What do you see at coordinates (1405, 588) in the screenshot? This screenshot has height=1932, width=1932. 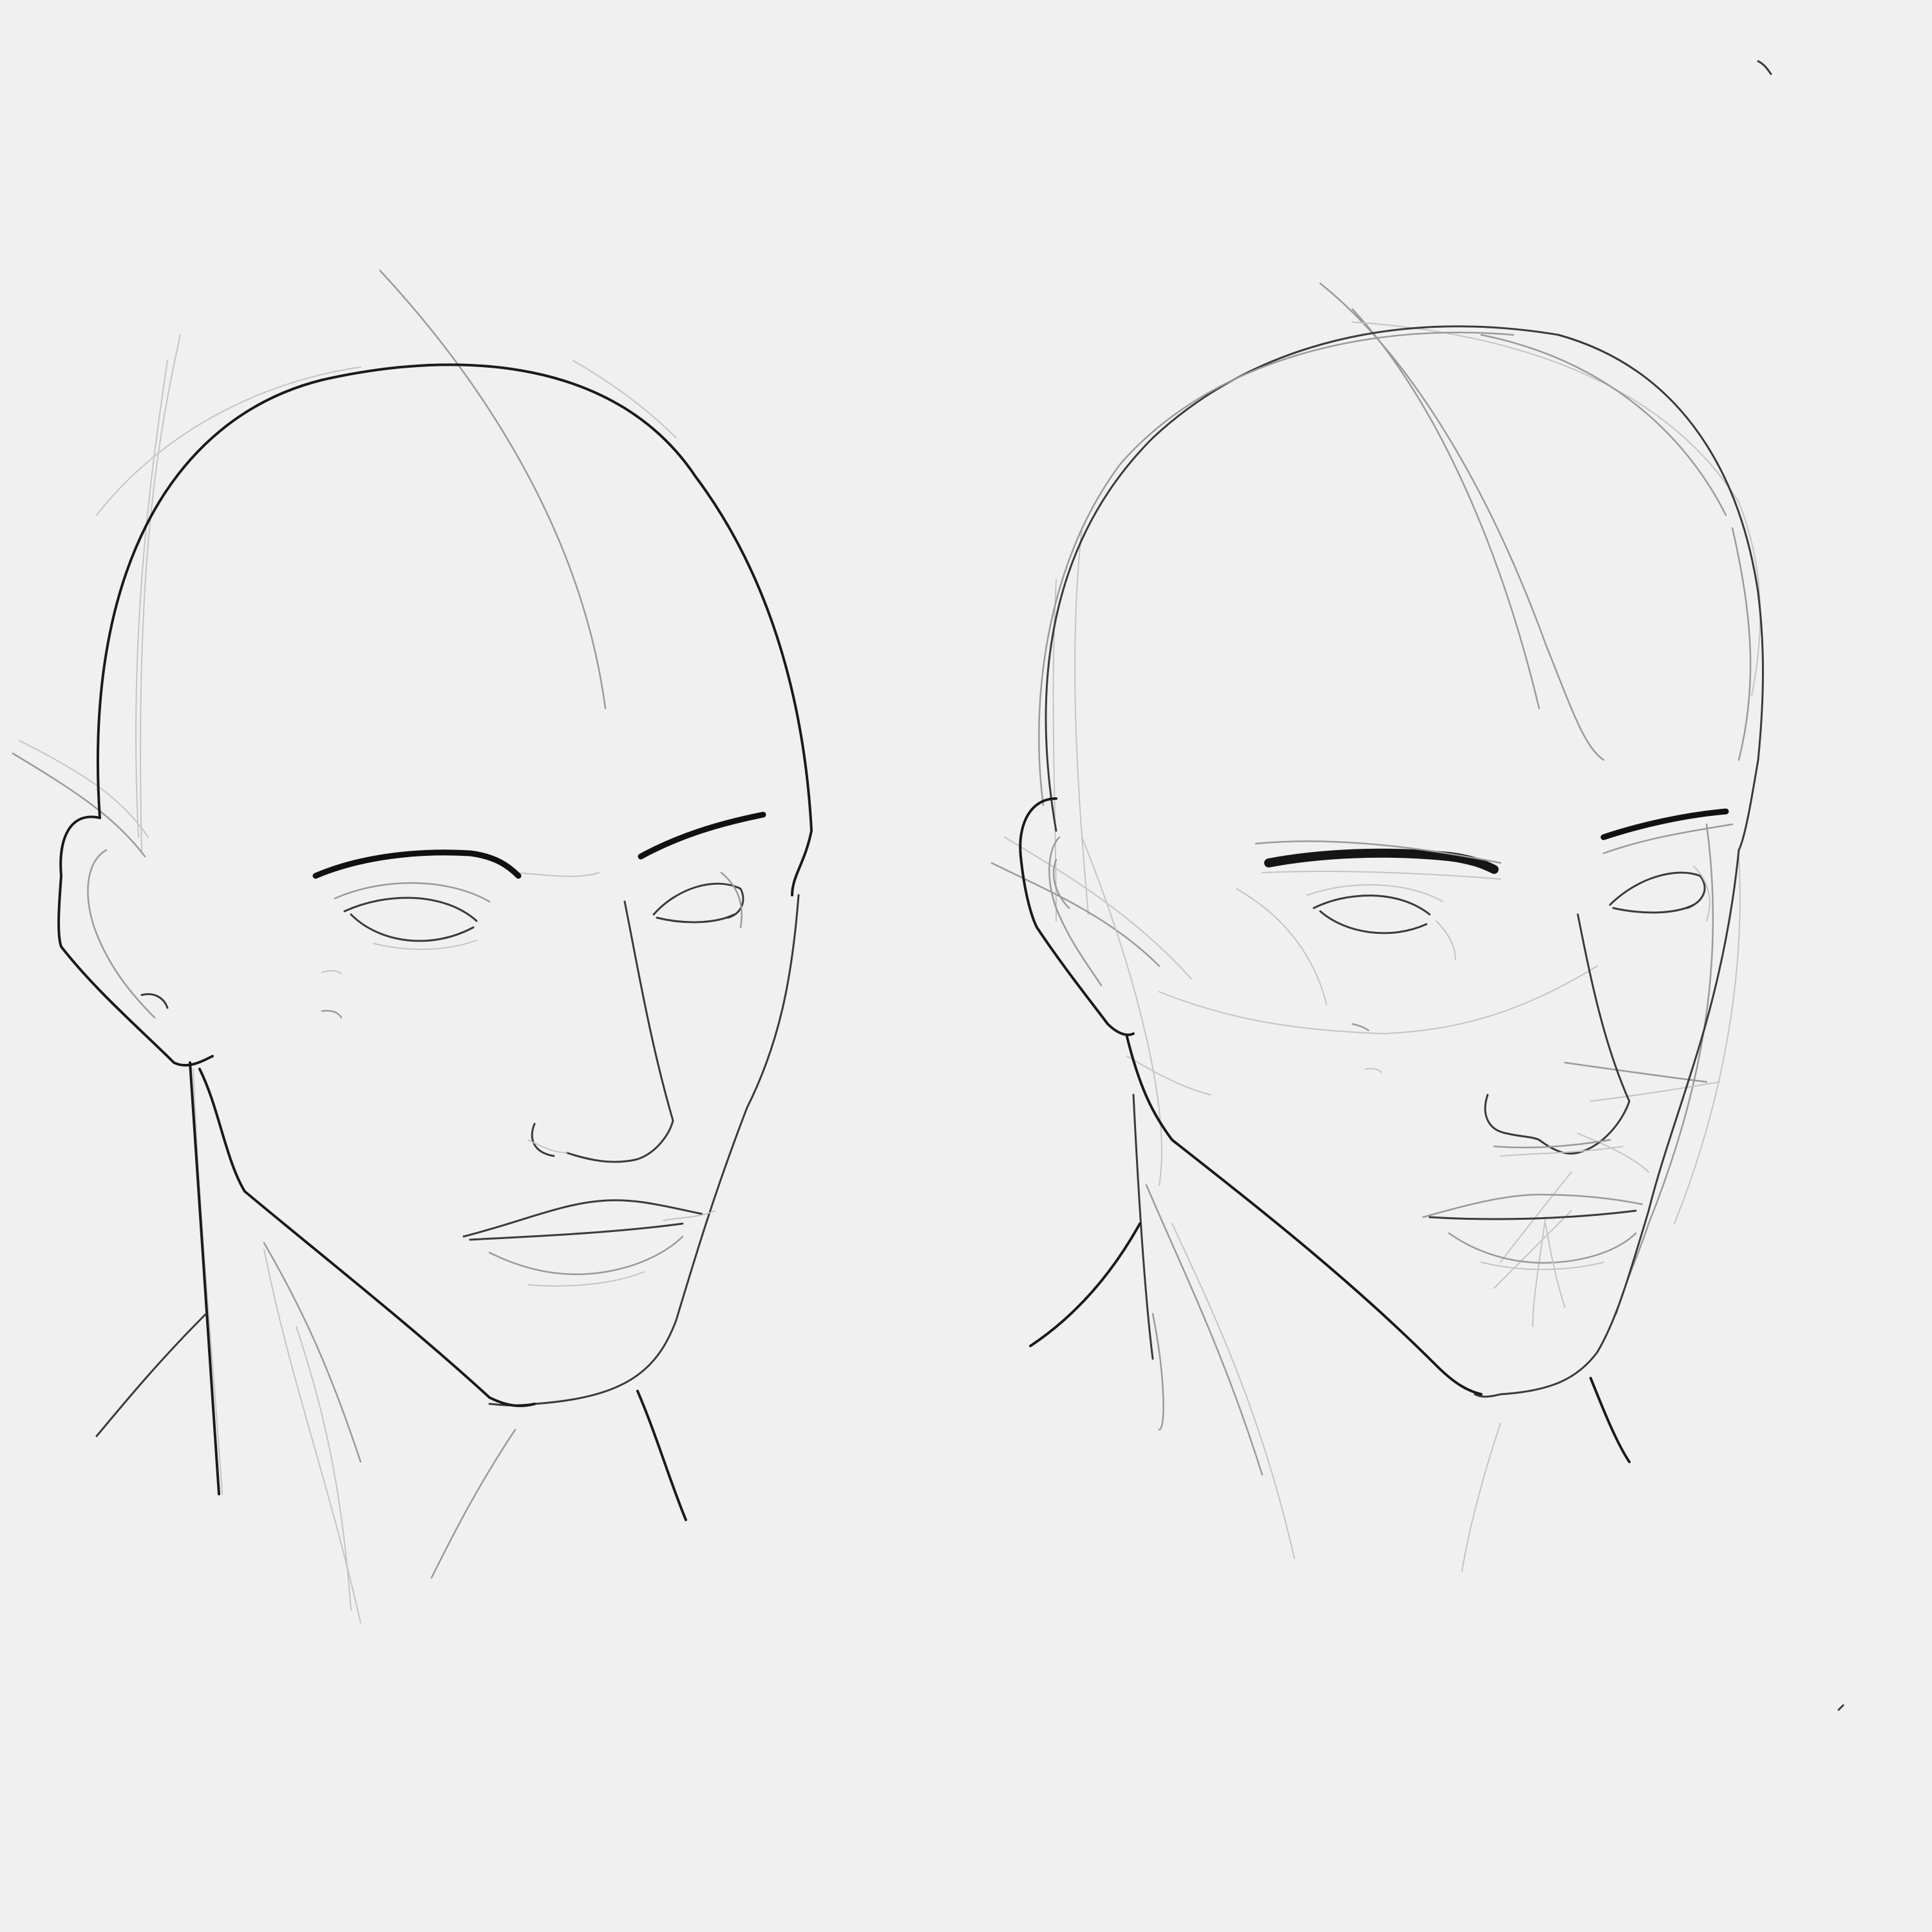 I see `skull-outline-right` at bounding box center [1405, 588].